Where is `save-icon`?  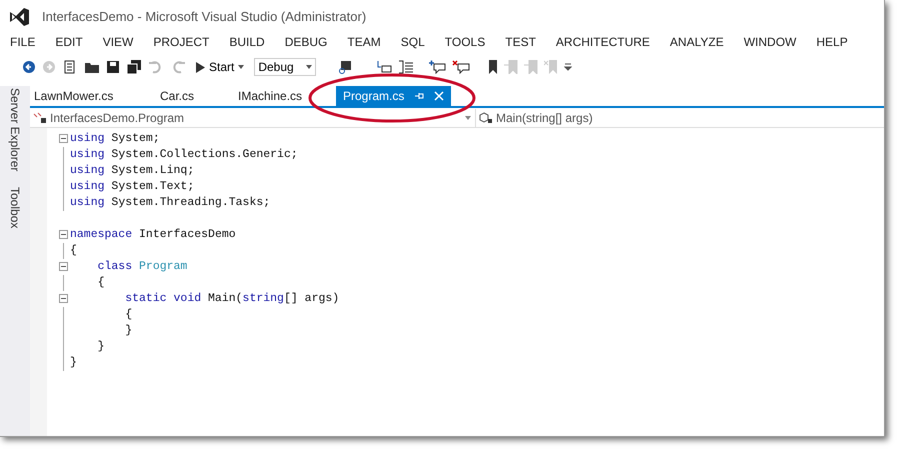 save-icon is located at coordinates (113, 67).